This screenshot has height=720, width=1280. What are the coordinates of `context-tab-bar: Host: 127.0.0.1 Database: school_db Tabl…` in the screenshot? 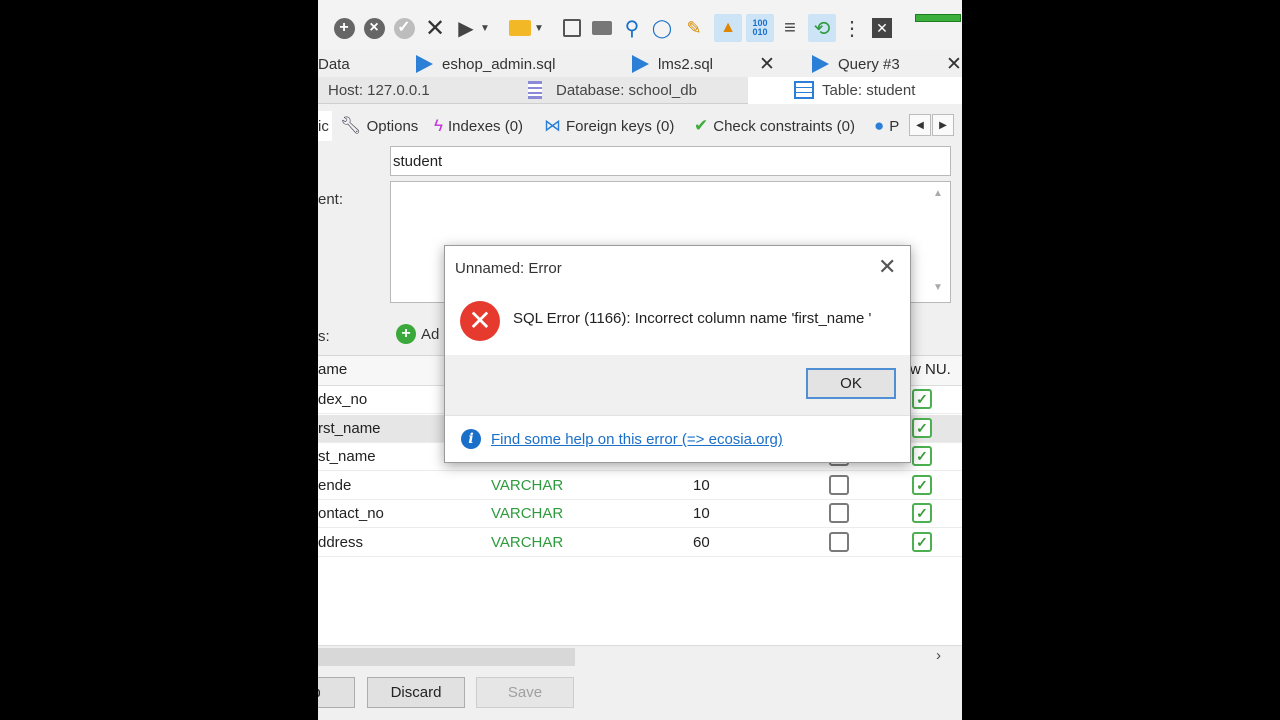 It's located at (640, 90).